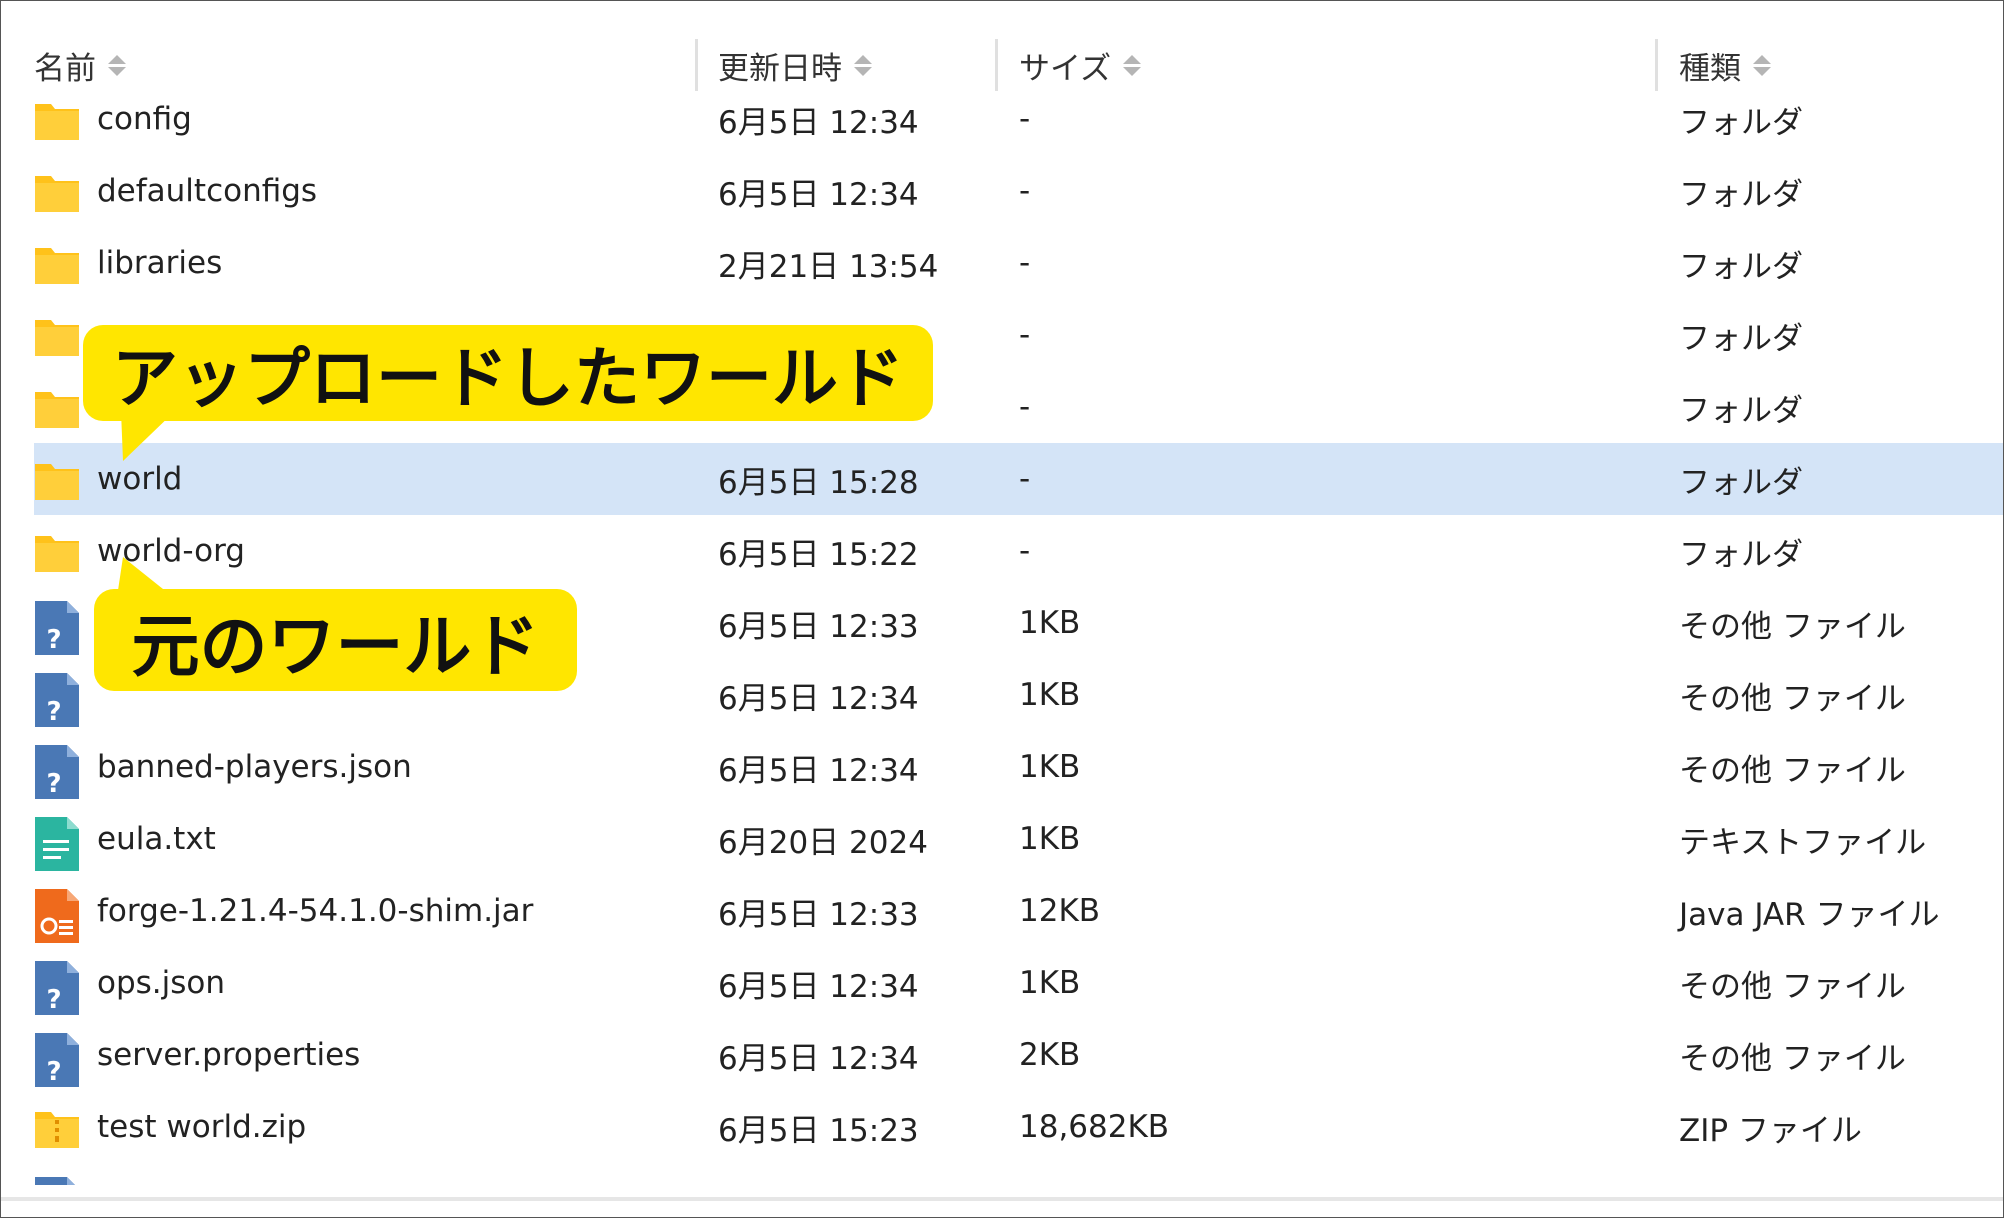 This screenshot has height=1218, width=2004. I want to click on file-name: libraries, so click(160, 263).